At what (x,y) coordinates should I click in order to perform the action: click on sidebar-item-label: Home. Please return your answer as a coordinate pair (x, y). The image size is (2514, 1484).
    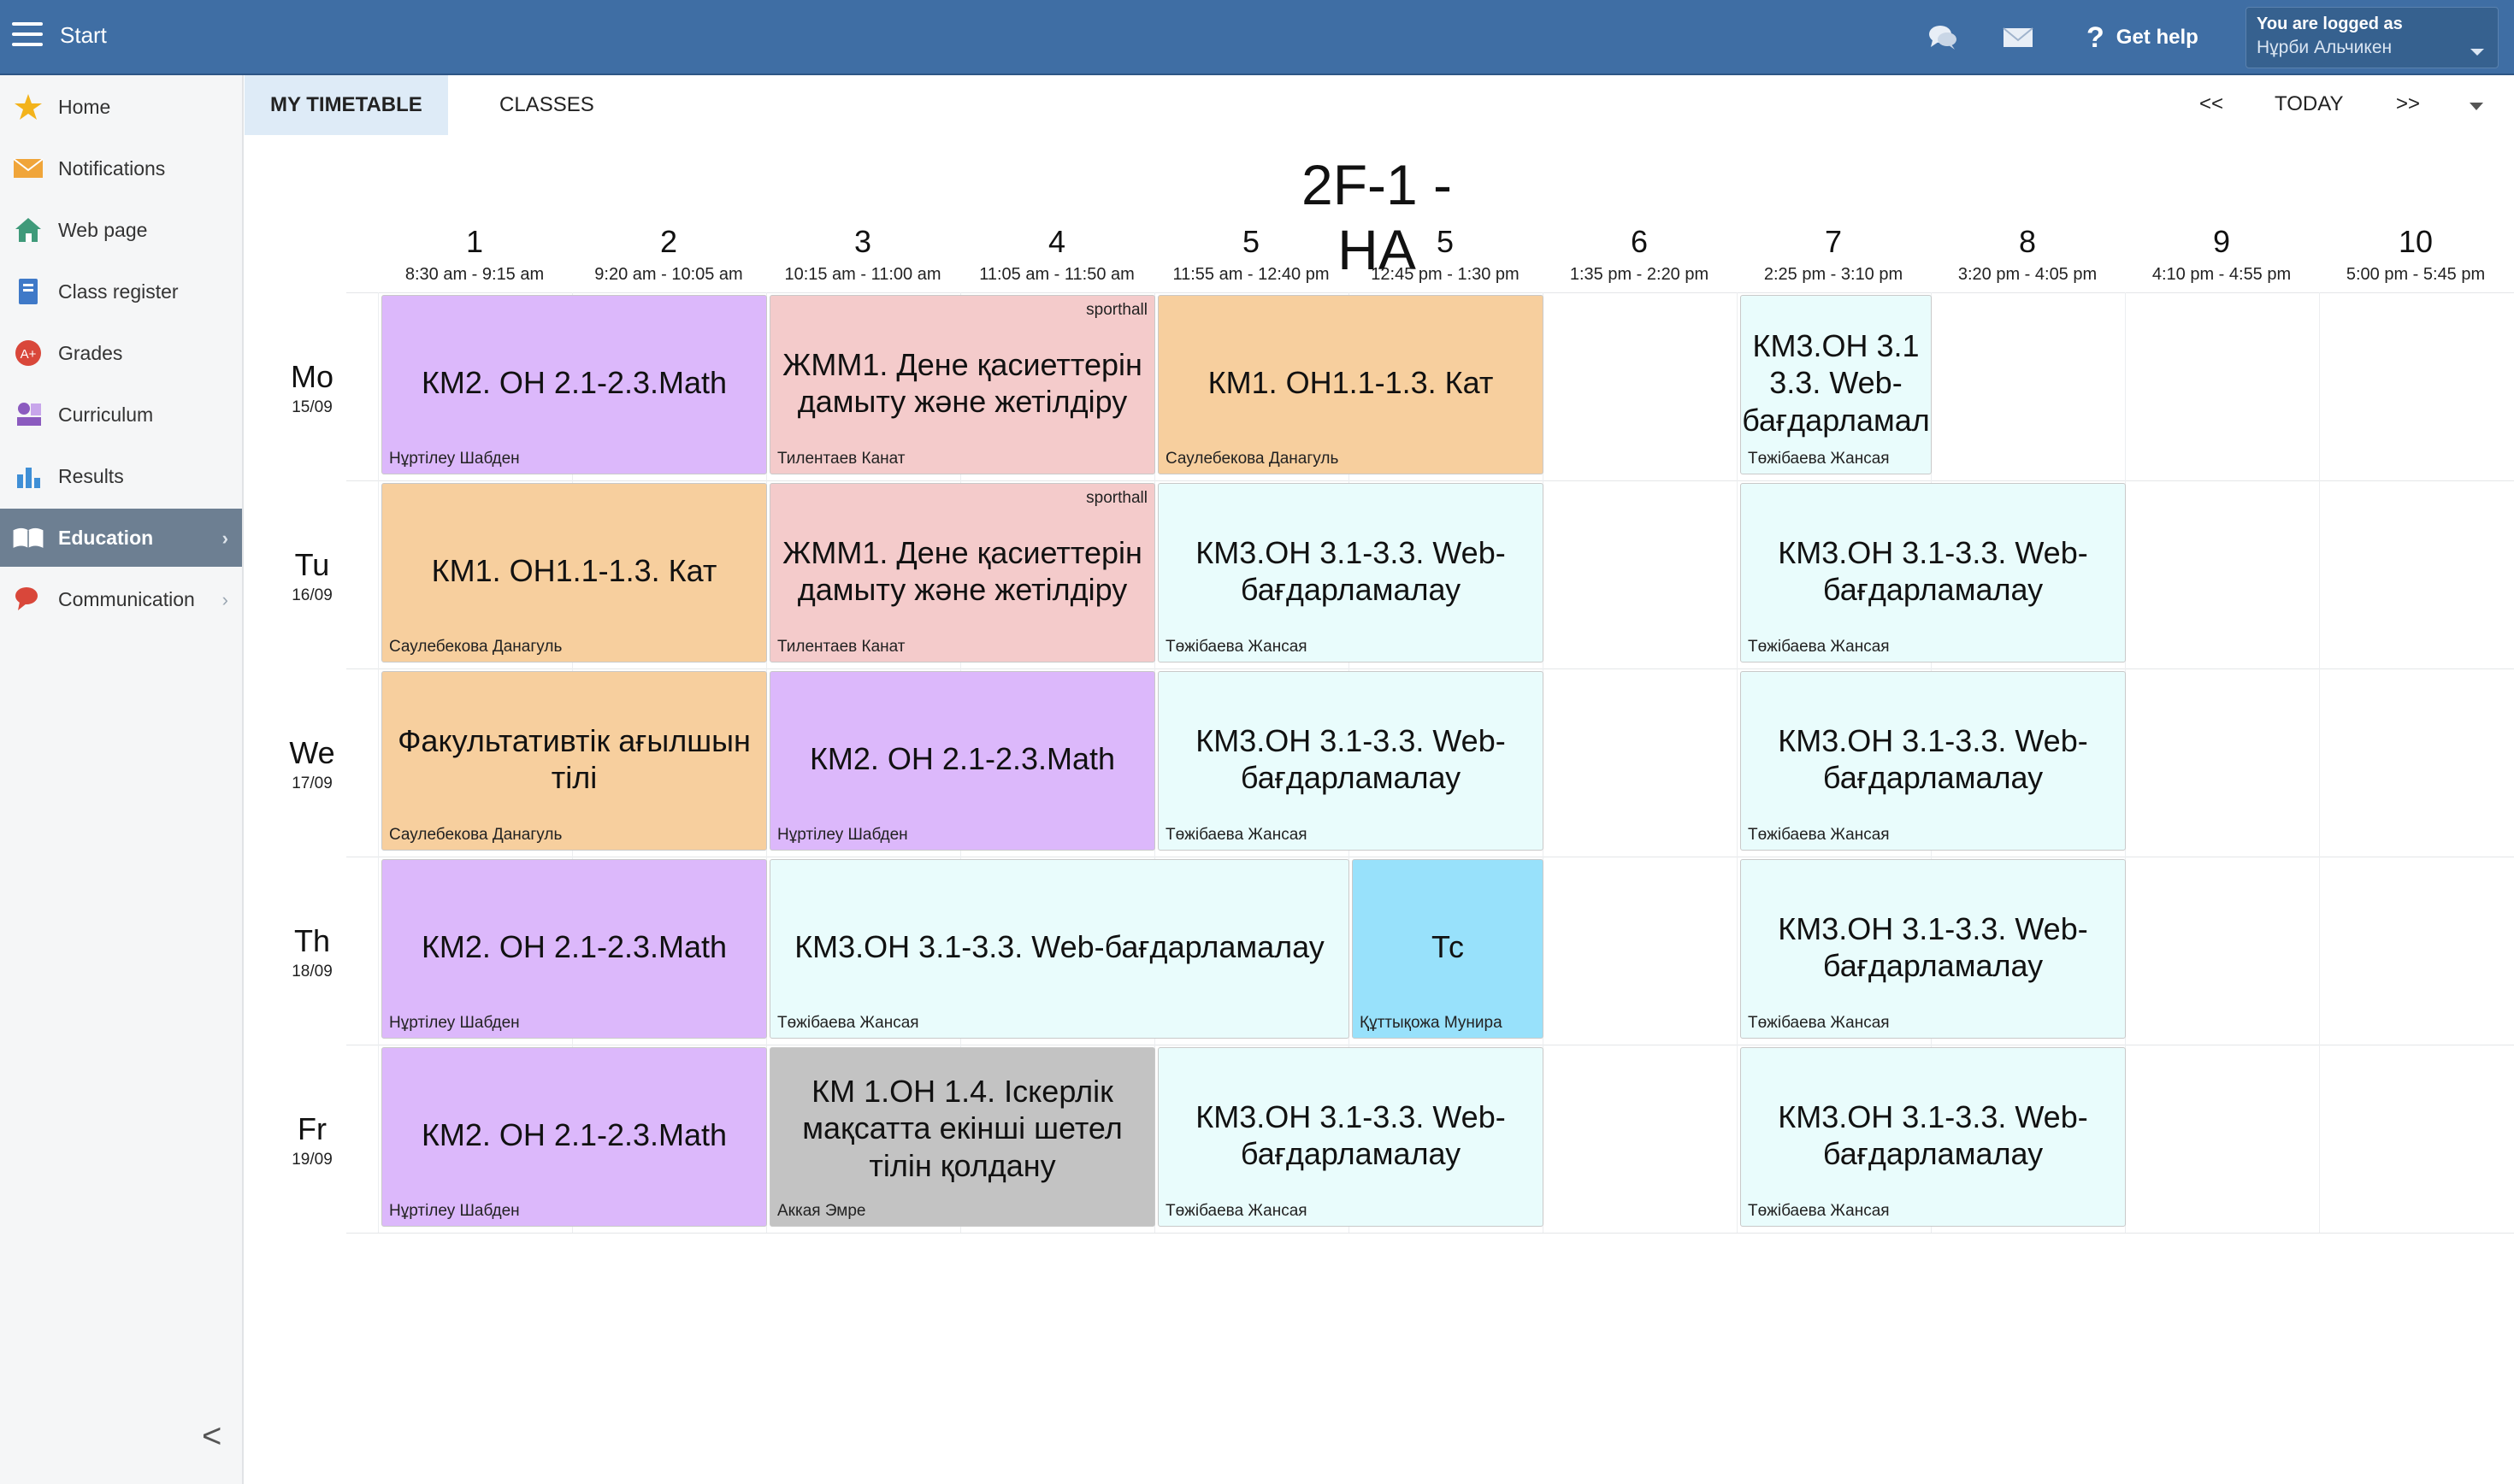
    Looking at the image, I should click on (84, 106).